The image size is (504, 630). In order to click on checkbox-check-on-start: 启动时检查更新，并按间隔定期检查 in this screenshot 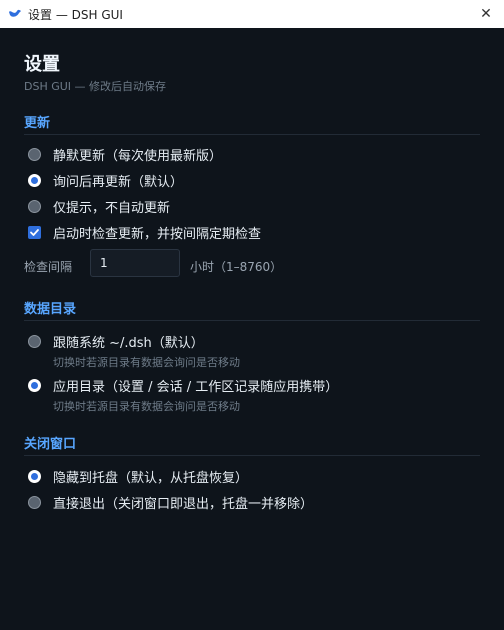, I will do `click(145, 232)`.